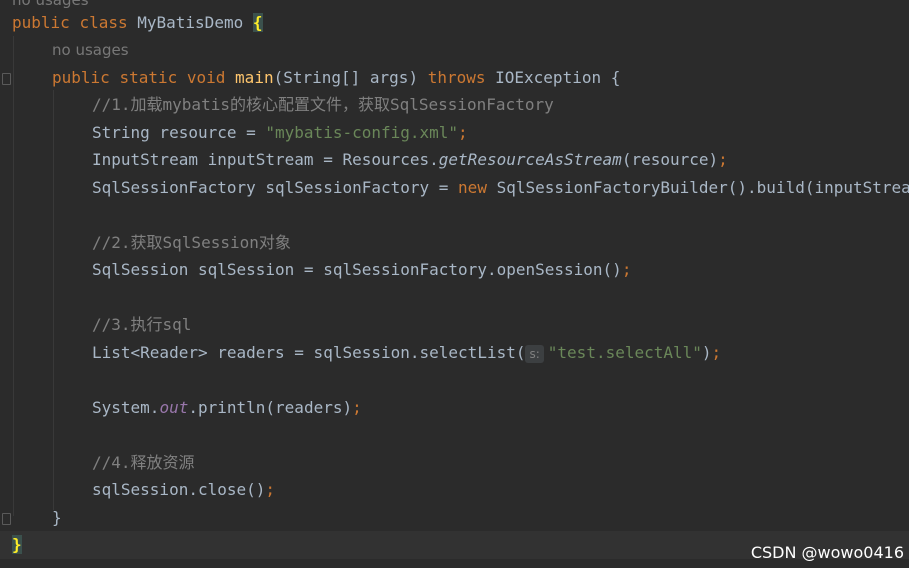 Image resolution: width=909 pixels, height=568 pixels. I want to click on exception-type: IOException {, so click(553, 77).